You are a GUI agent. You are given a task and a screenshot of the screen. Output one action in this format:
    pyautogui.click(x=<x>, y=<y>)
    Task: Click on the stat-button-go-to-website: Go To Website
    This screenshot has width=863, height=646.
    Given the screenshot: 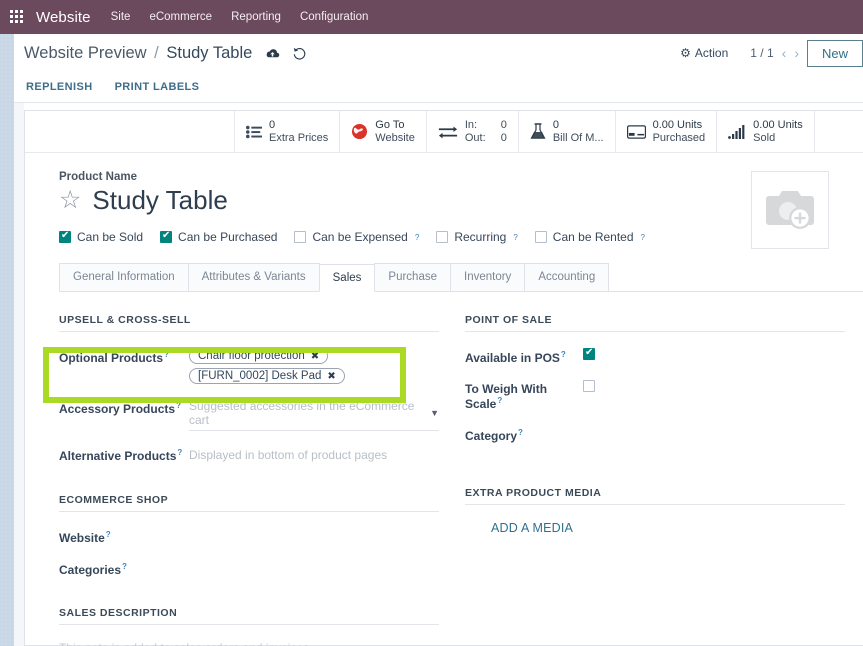 What is the action you would take?
    pyautogui.click(x=383, y=131)
    